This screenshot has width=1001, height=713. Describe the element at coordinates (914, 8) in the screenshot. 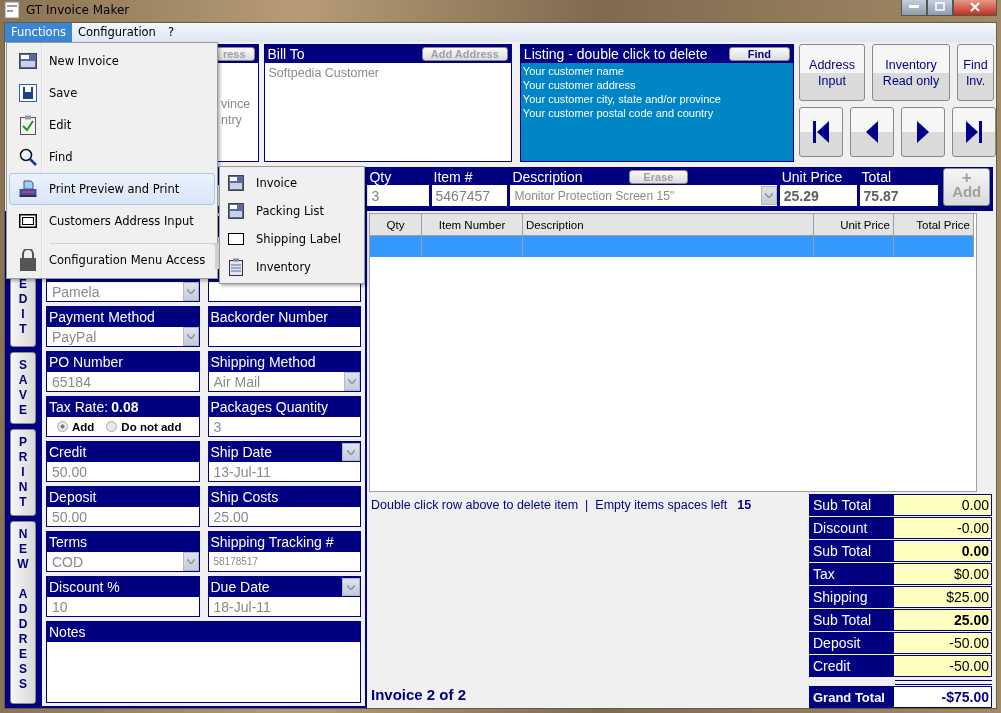

I see `minimize-button` at that location.